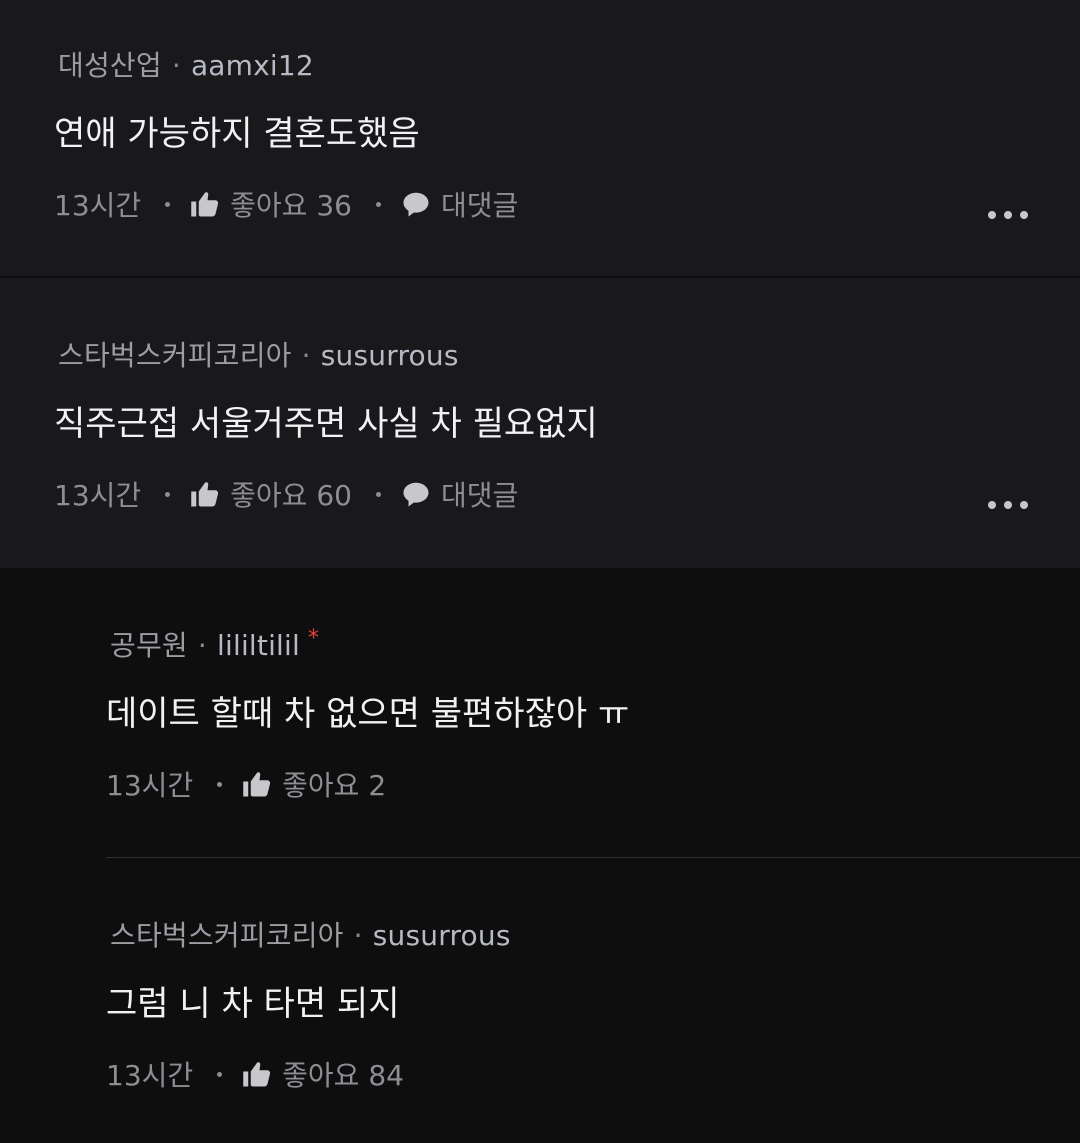 The height and width of the screenshot is (1143, 1080). I want to click on like-button: 좋아요 36, so click(291, 204).